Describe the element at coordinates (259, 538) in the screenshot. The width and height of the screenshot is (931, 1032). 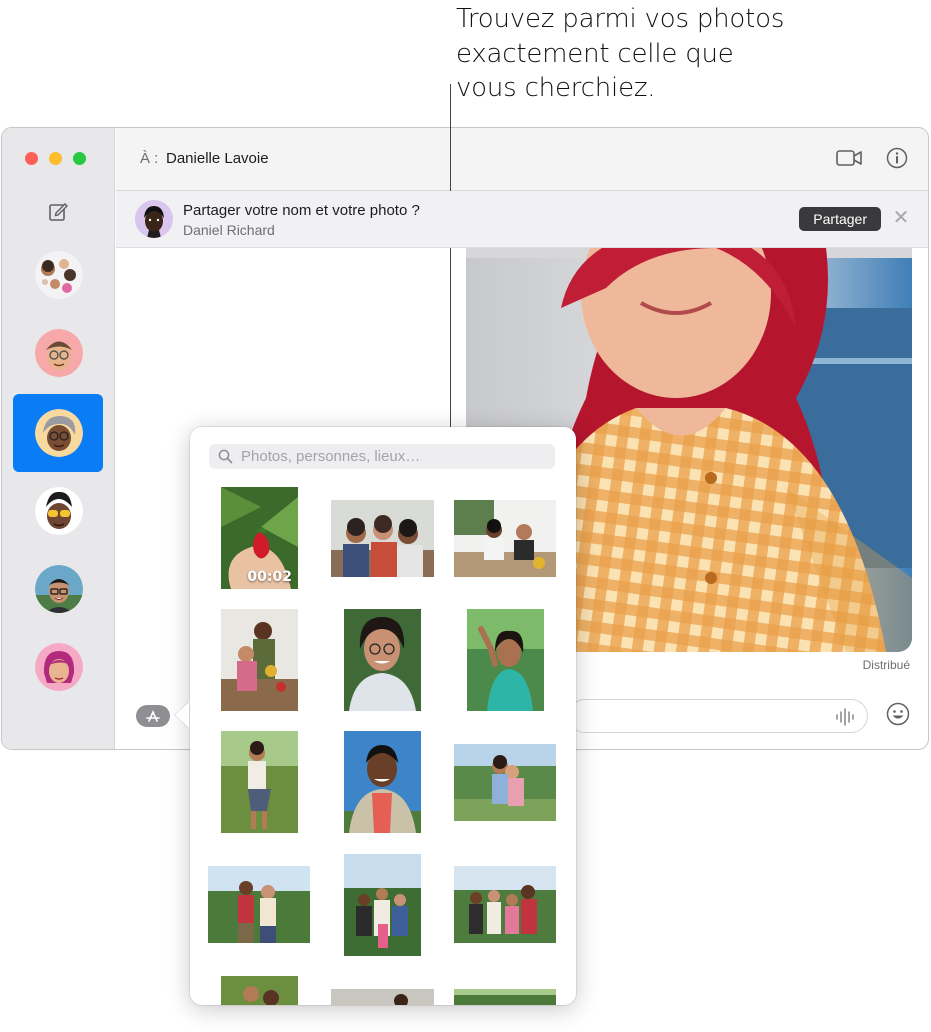
I see `photo-thumbnail-video: 00:02` at that location.